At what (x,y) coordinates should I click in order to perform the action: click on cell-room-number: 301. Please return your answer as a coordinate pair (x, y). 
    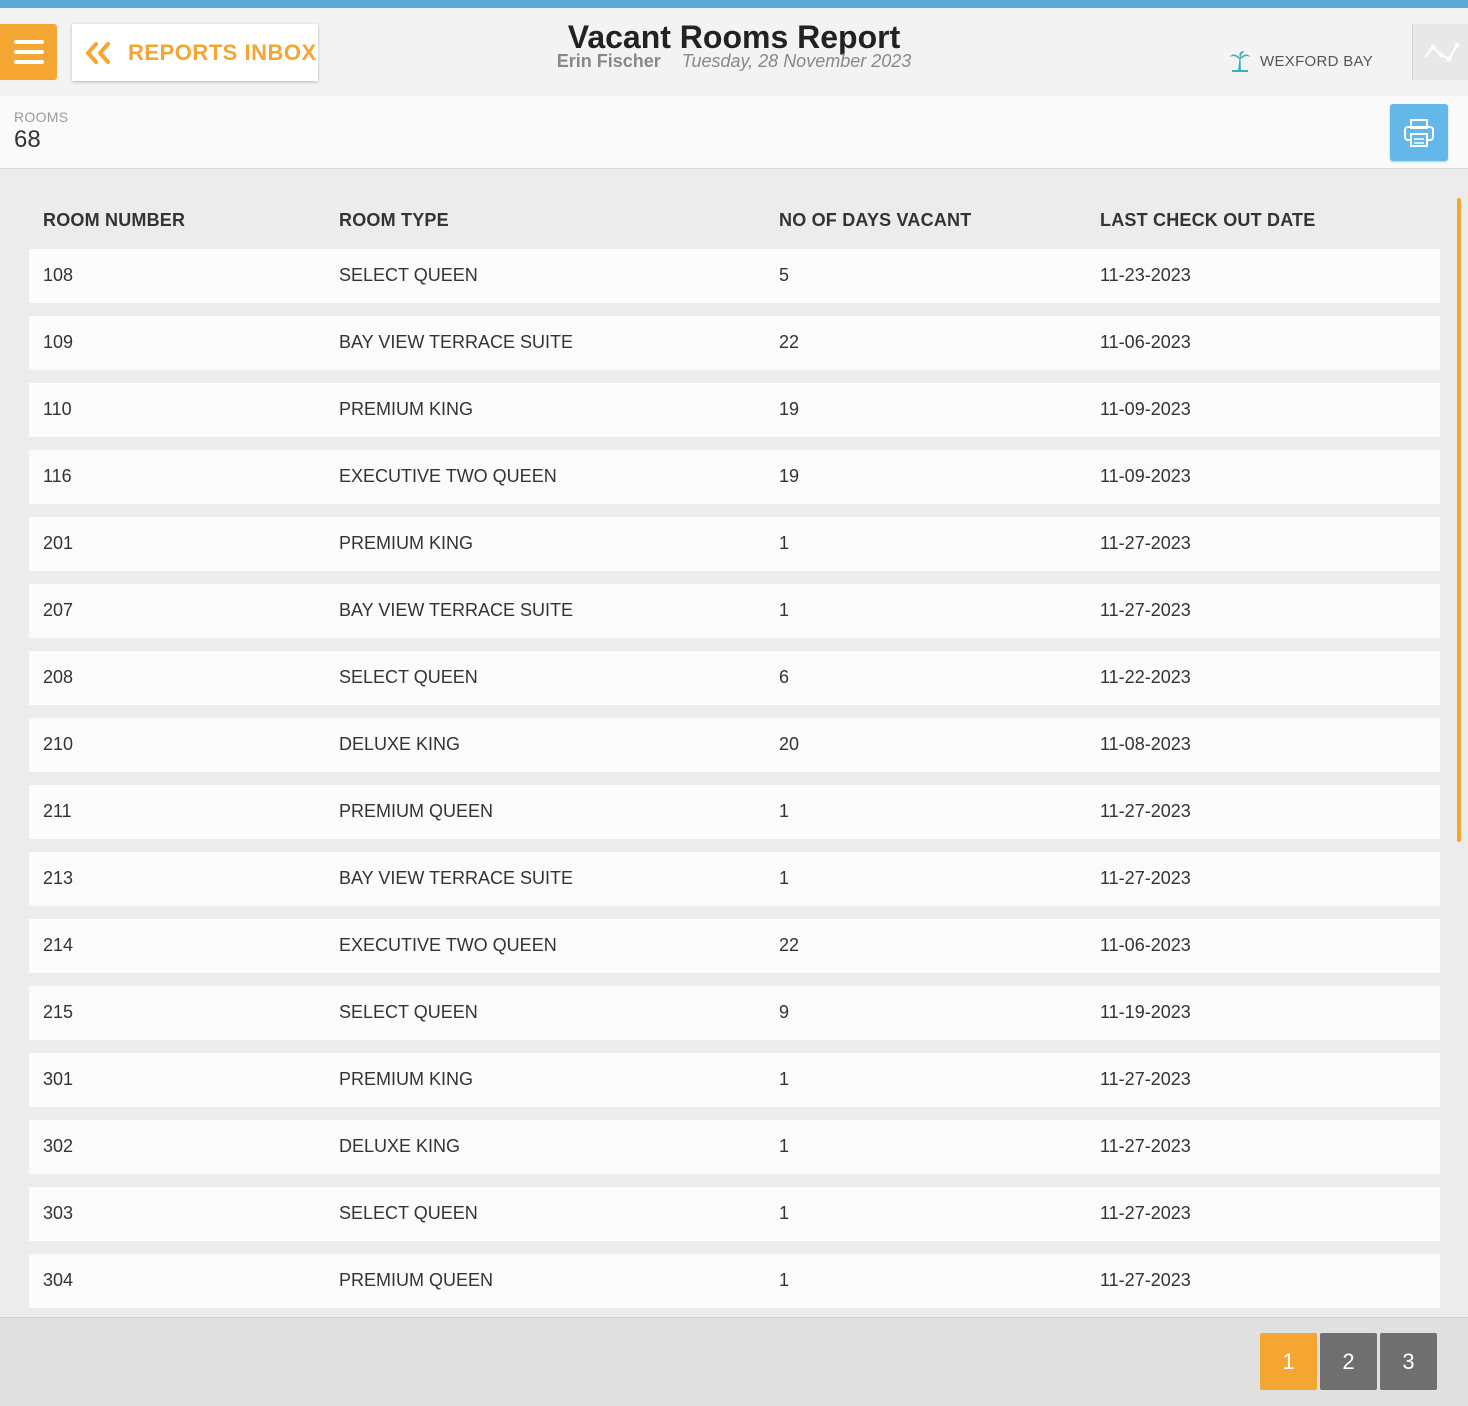
    Looking at the image, I should click on (58, 1079).